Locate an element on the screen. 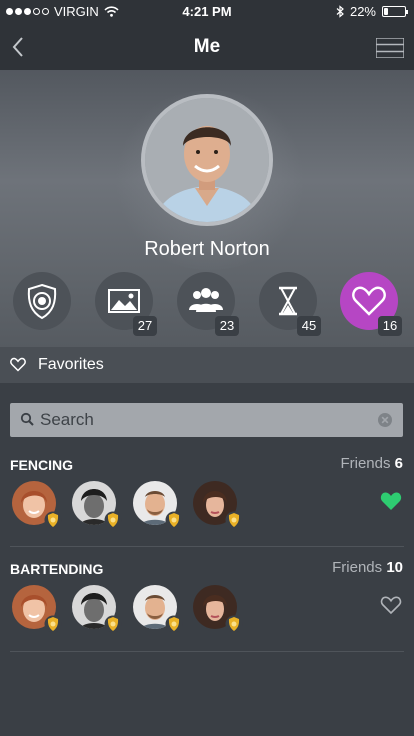  stats-row: 27 23 45 16 is located at coordinates (207, 305).